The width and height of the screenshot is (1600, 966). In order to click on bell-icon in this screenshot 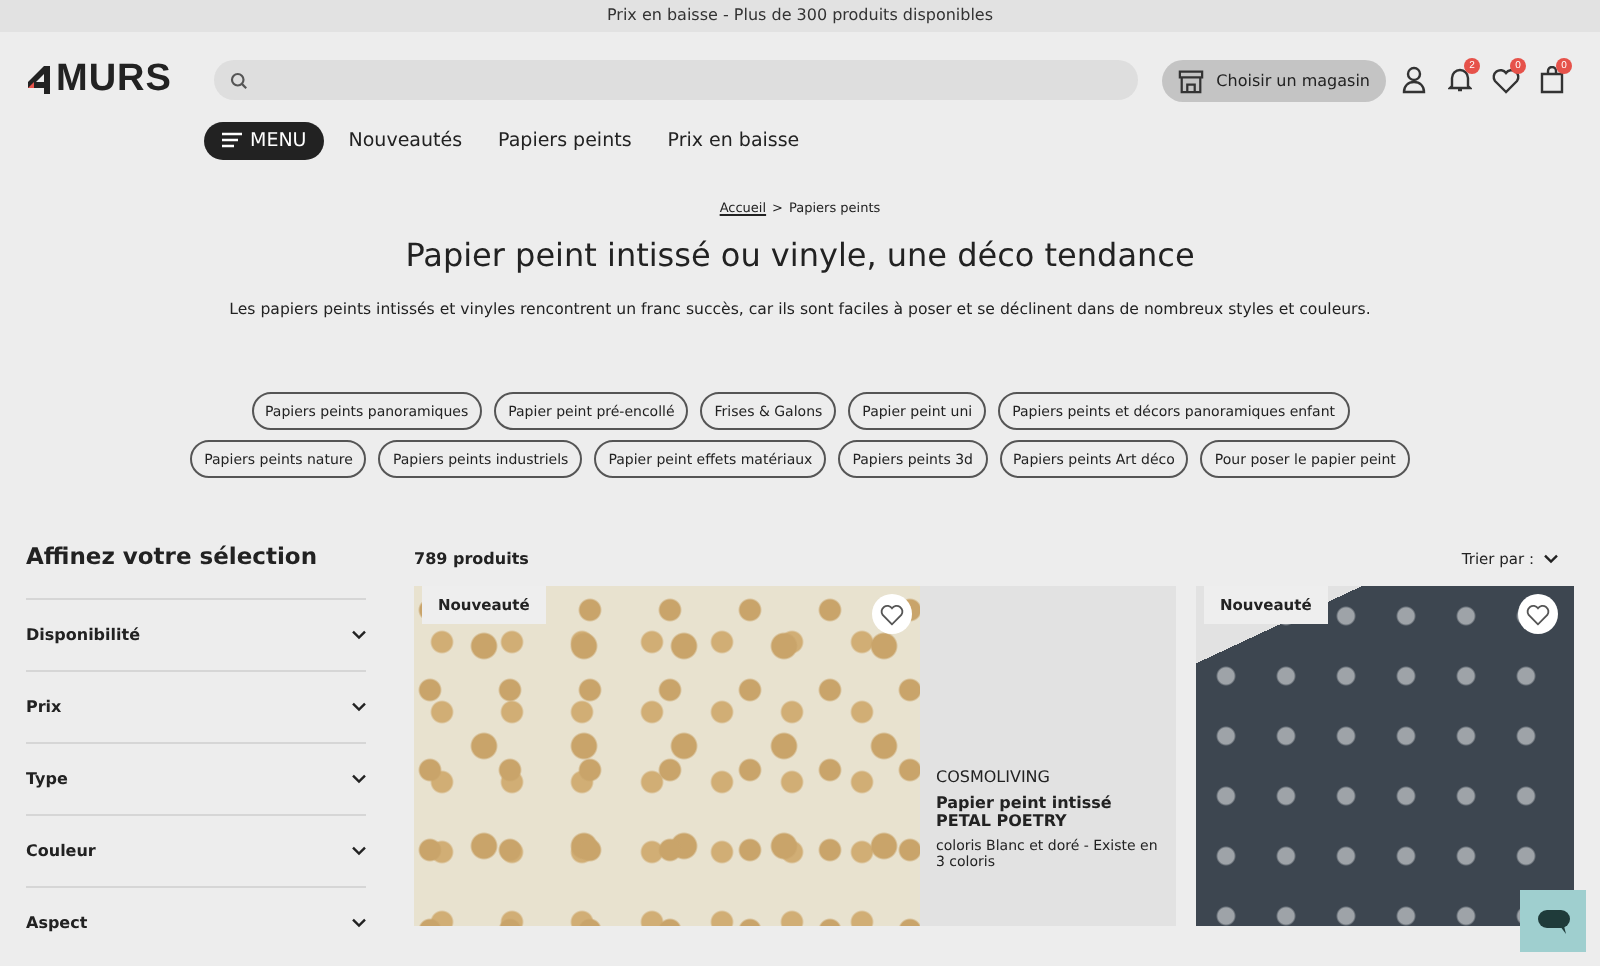, I will do `click(1460, 80)`.